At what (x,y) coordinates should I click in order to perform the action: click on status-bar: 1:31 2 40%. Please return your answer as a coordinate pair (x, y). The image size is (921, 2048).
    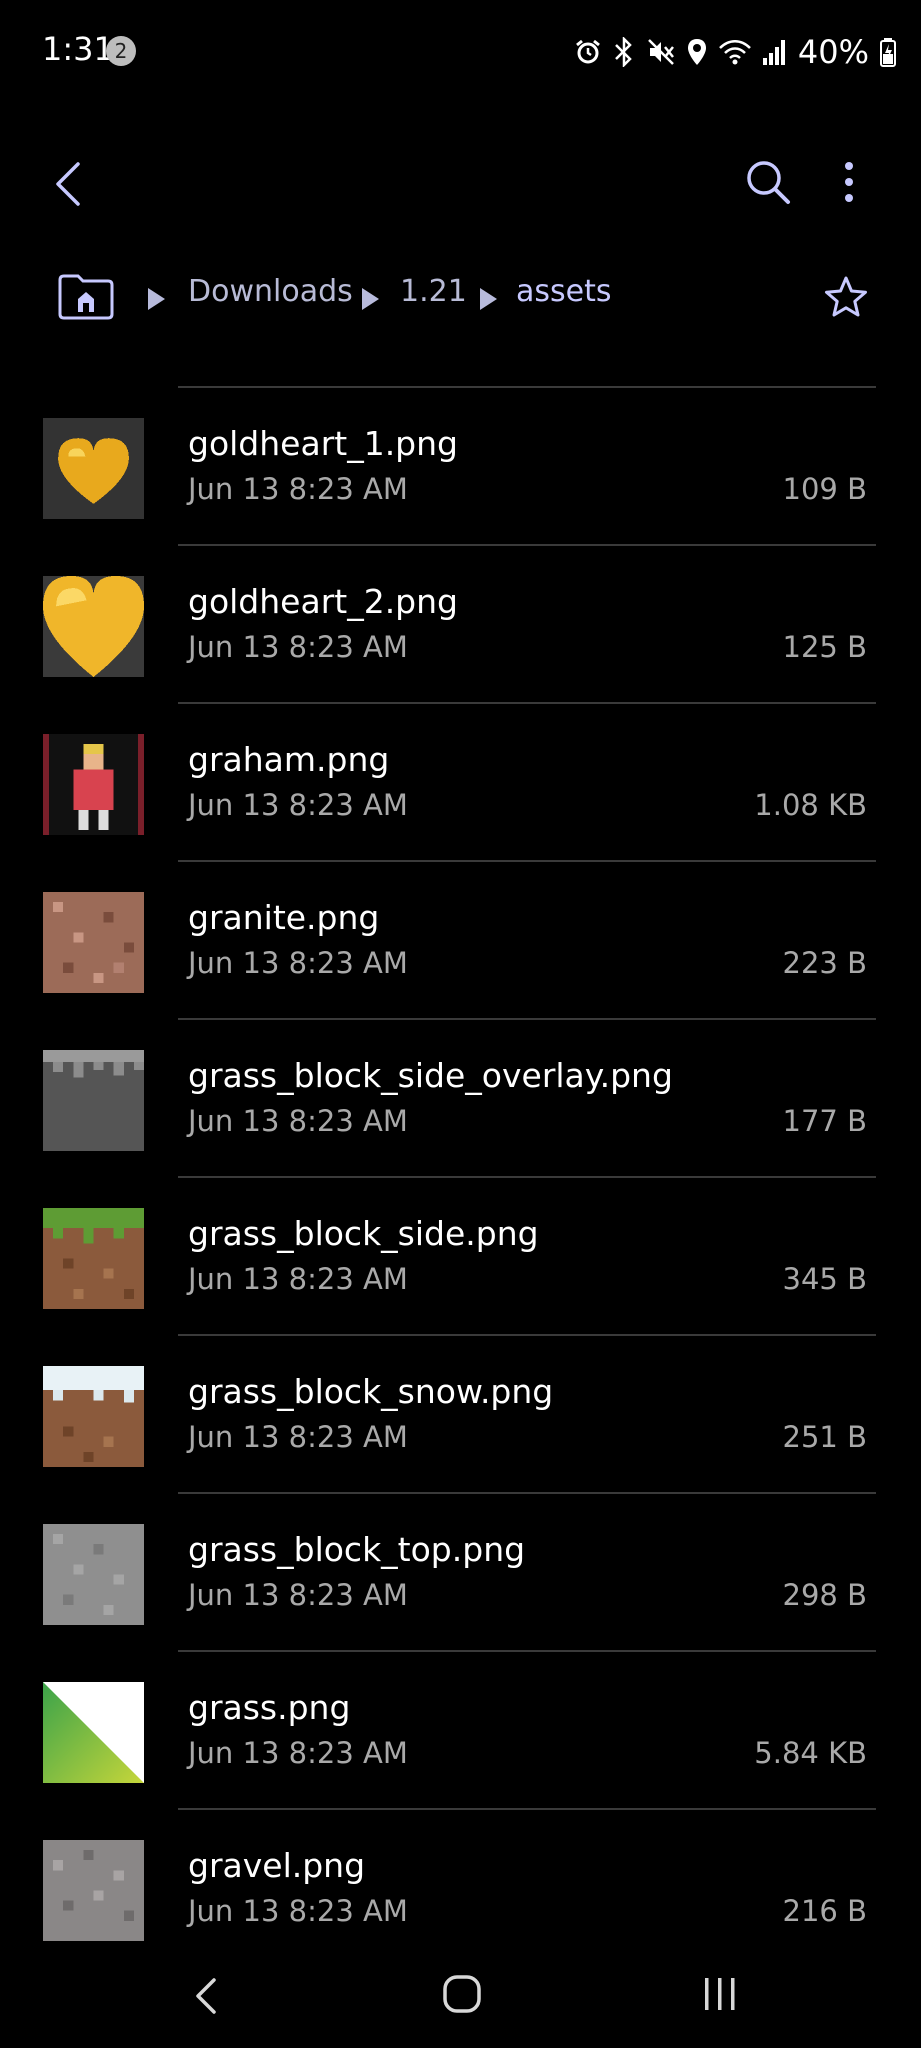
    Looking at the image, I should click on (460, 52).